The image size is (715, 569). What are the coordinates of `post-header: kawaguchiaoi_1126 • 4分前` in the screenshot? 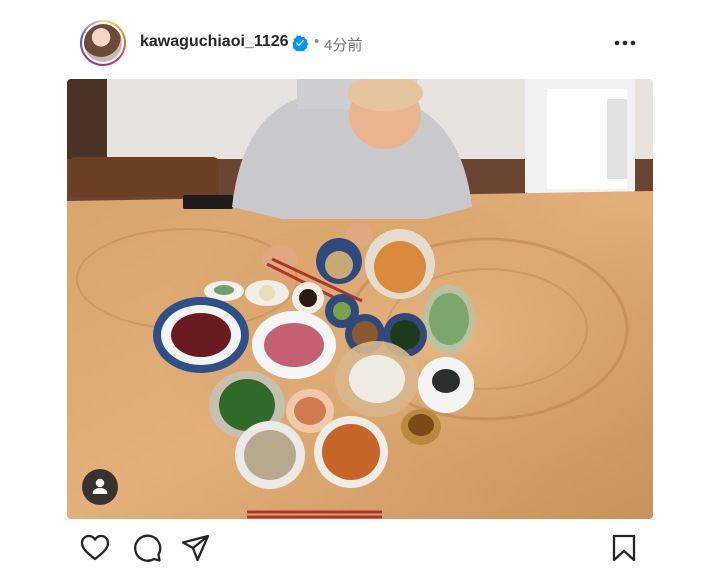 It's located at (357, 40).